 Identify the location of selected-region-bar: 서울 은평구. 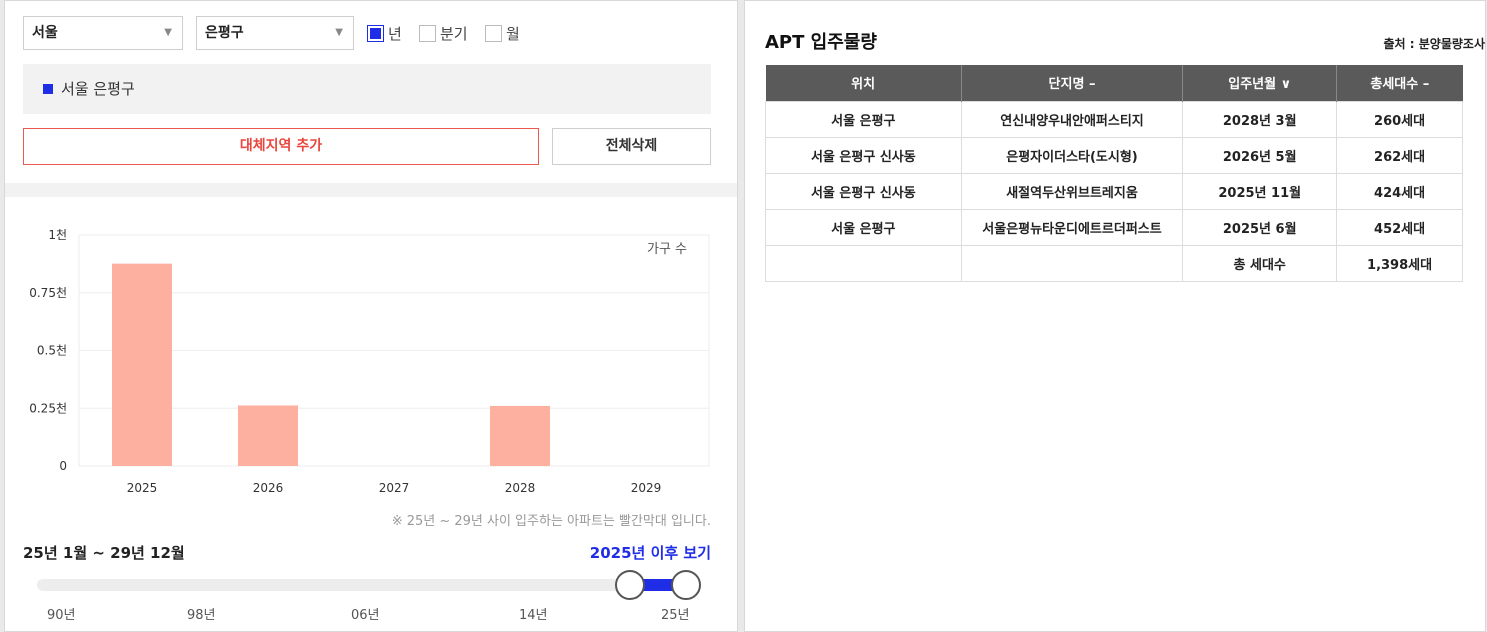
(367, 89).